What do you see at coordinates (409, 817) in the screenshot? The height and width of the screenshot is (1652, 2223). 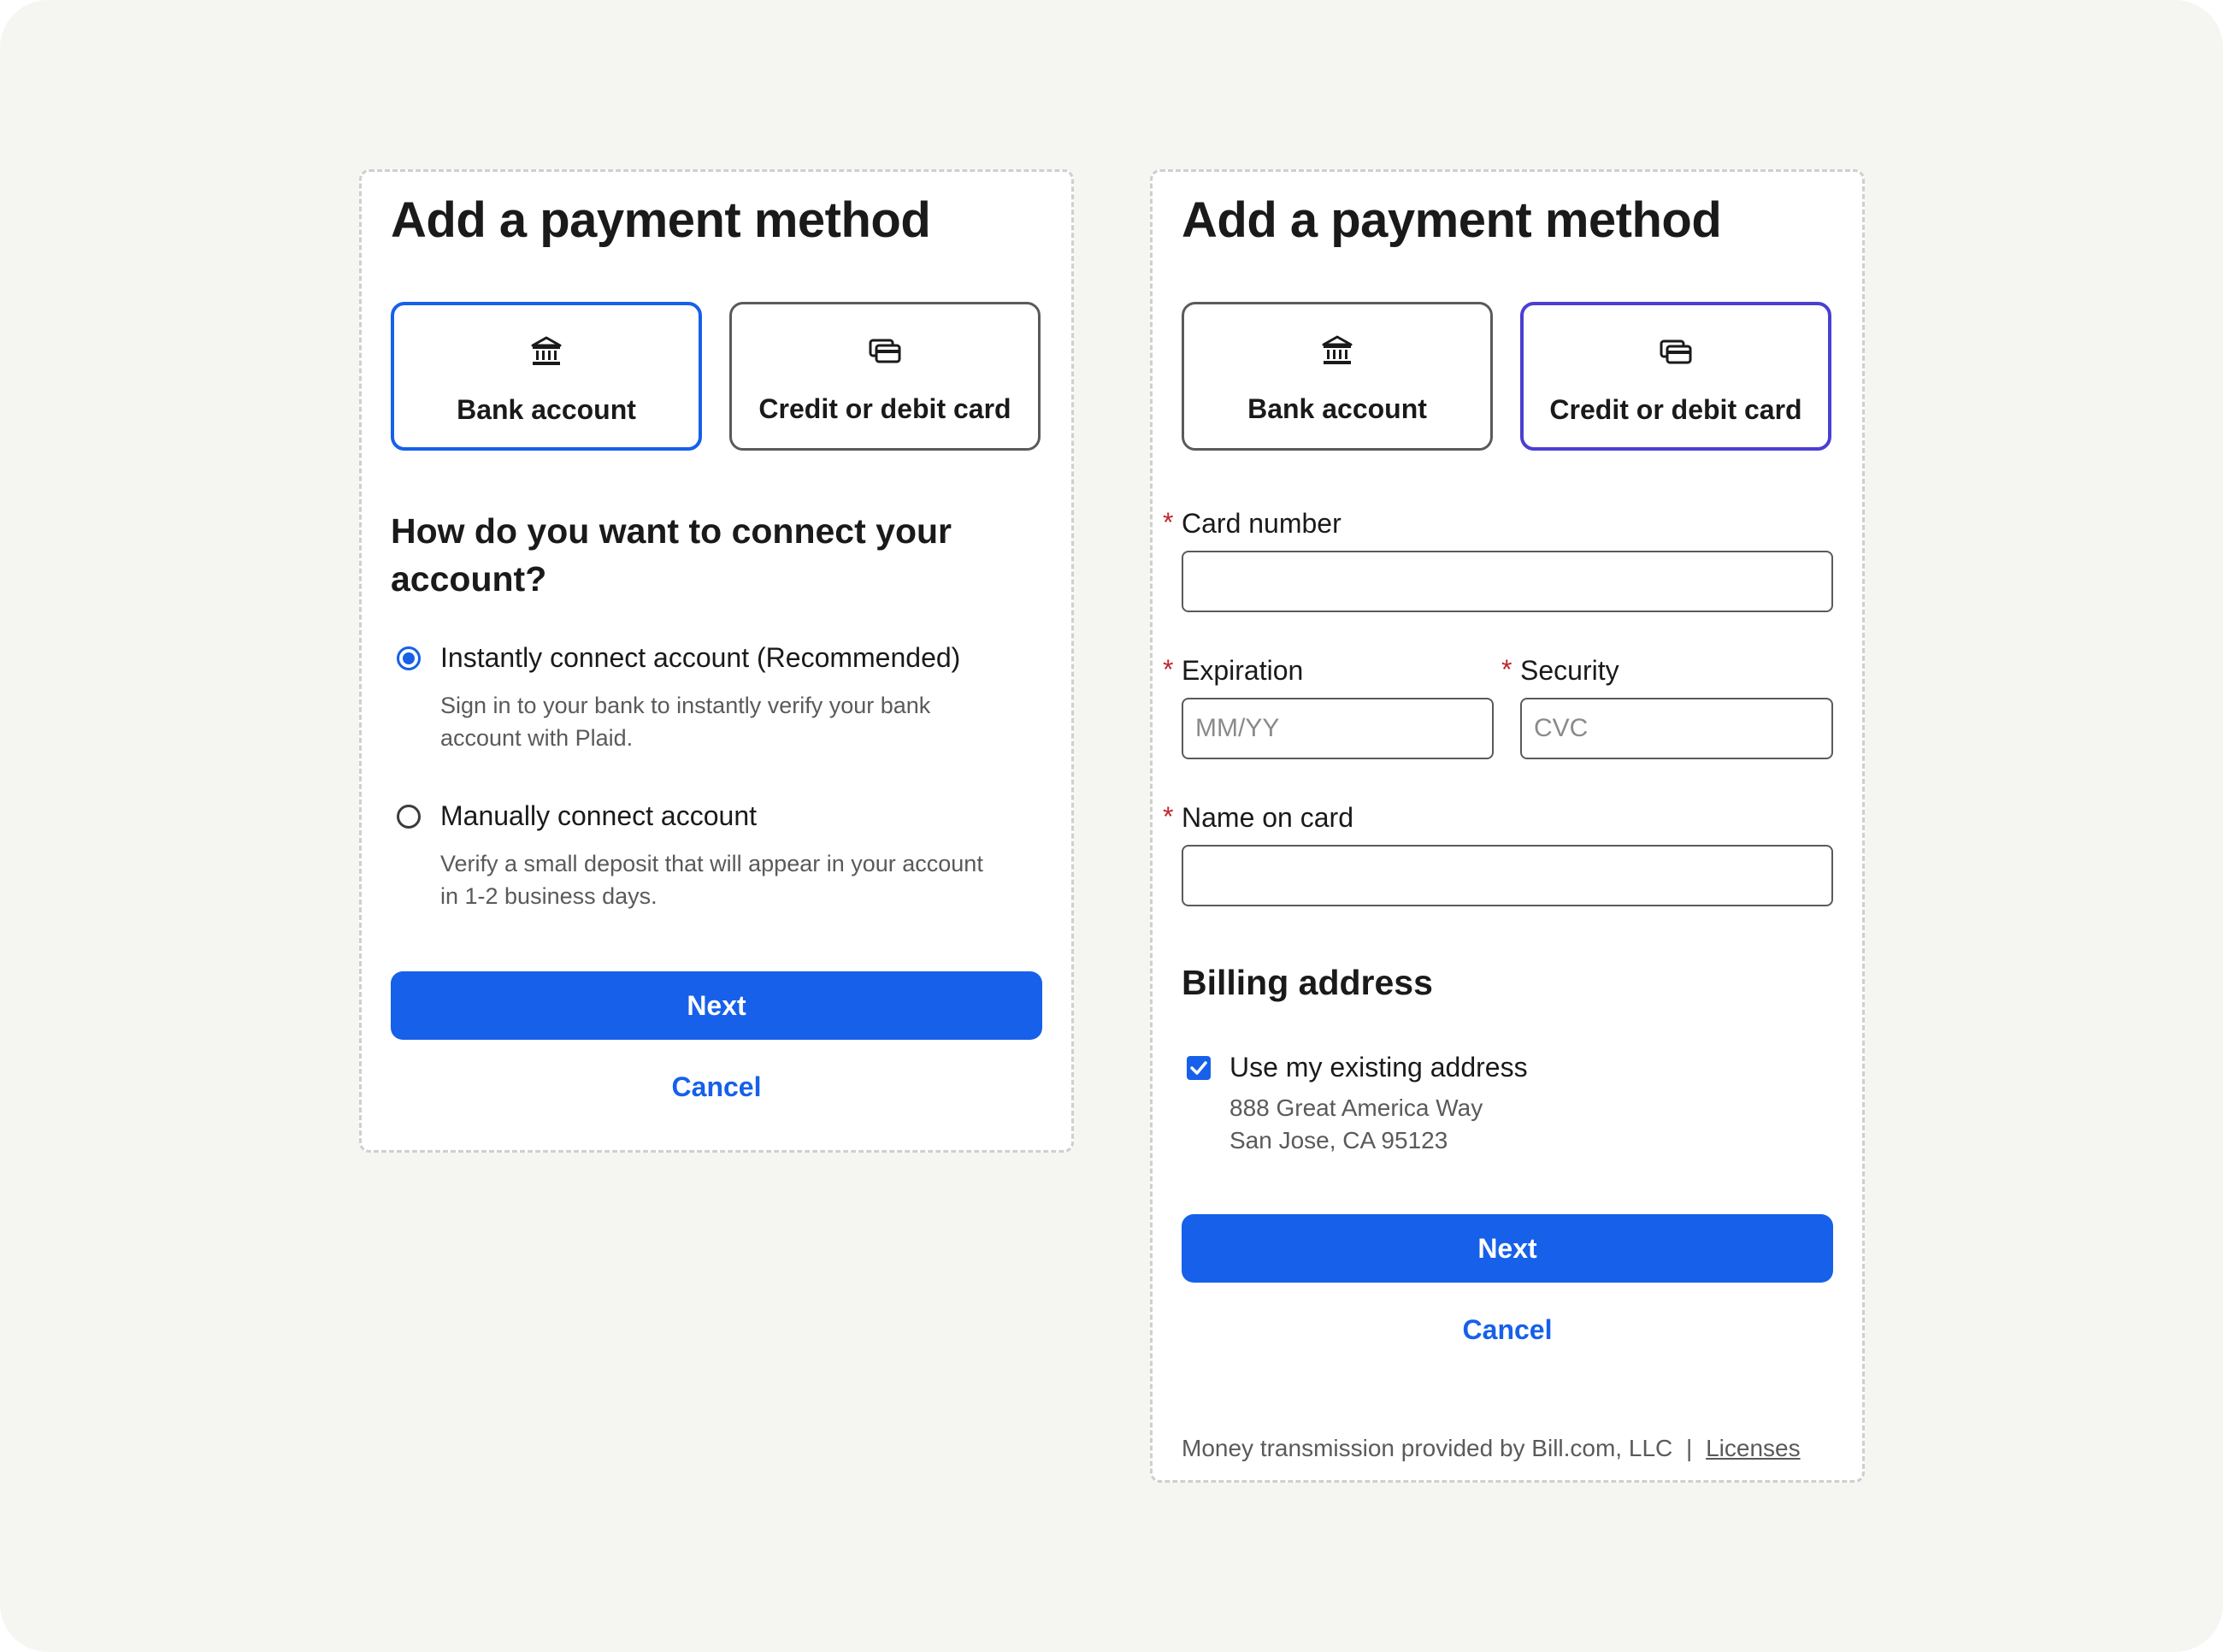 I see `radio-manual-connect` at bounding box center [409, 817].